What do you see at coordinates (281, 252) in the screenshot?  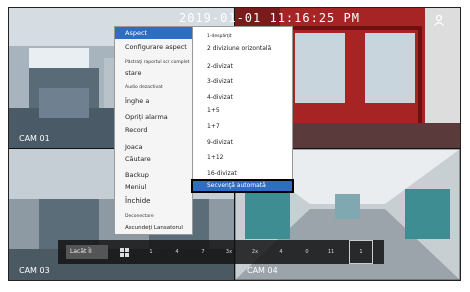 I see `toolbar-button-6: 4` at bounding box center [281, 252].